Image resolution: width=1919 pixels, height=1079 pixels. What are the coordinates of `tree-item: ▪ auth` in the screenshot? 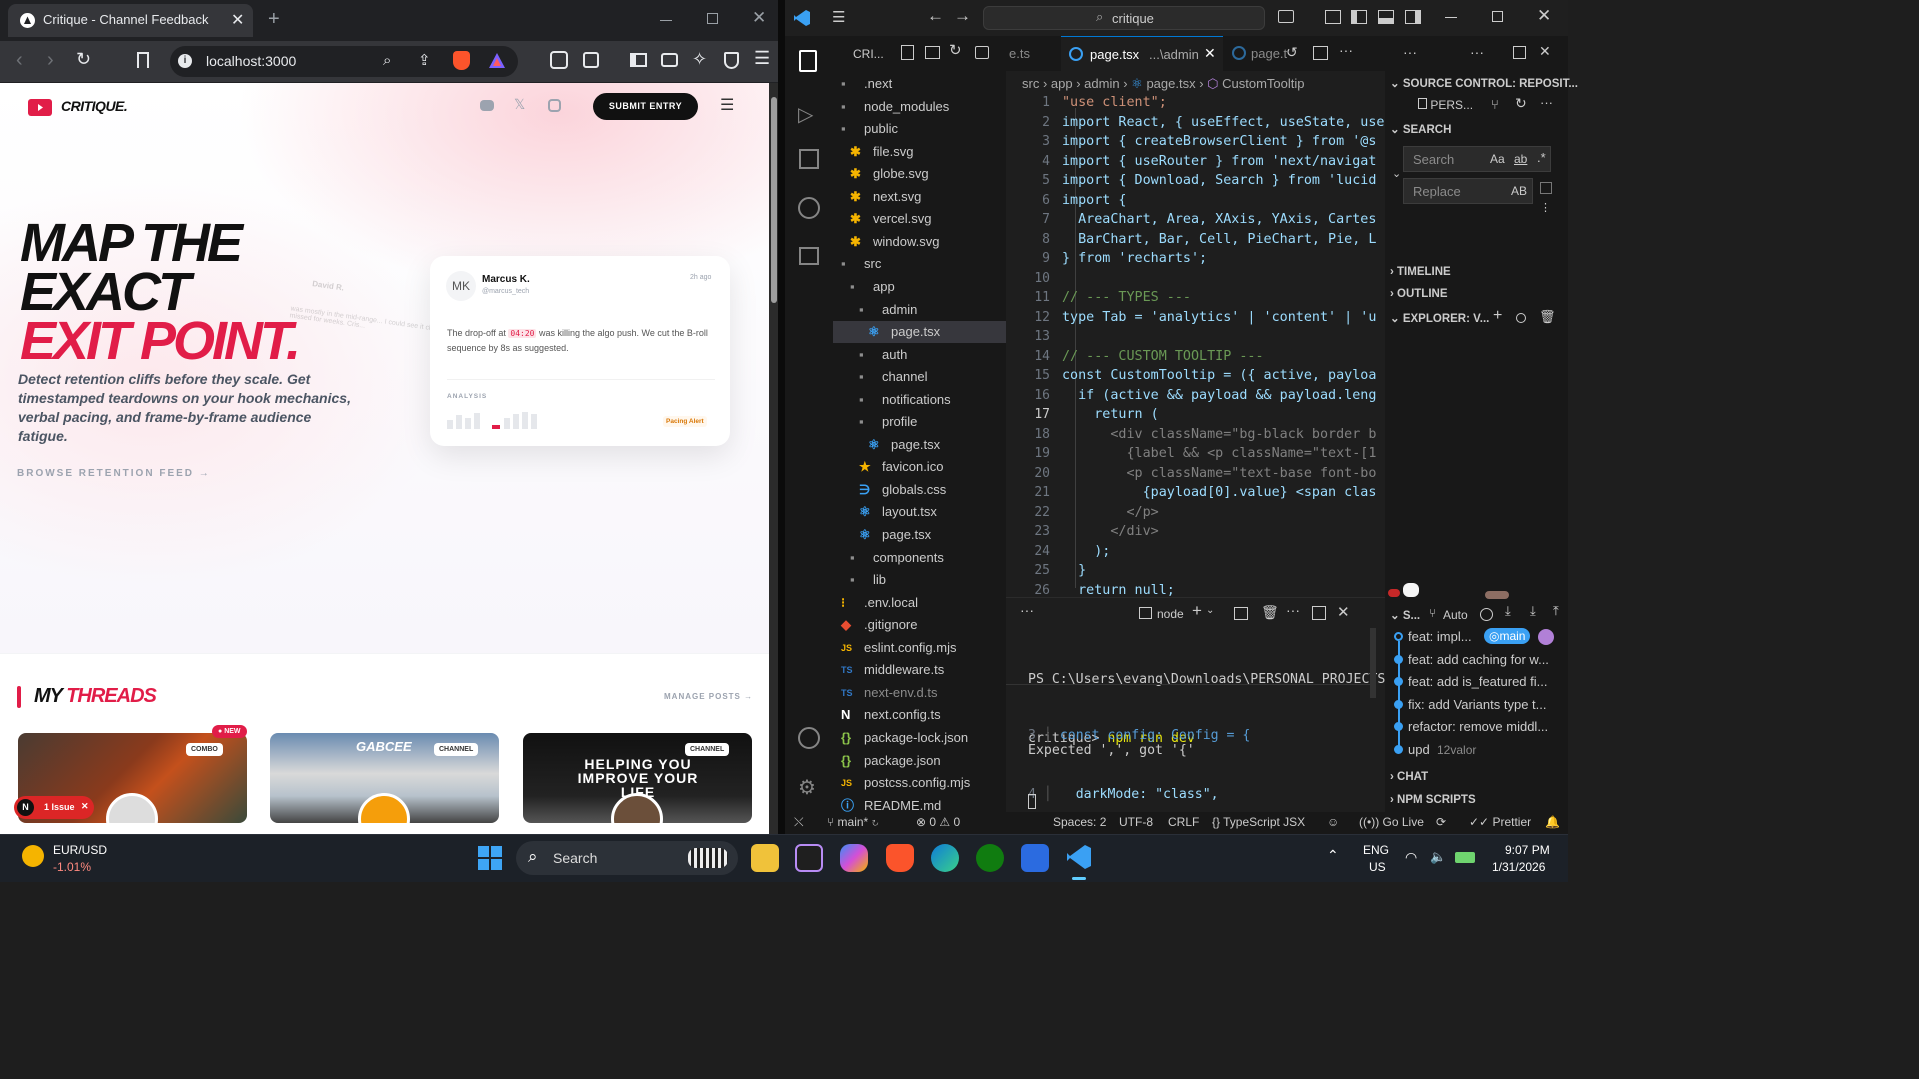 It's located at (919, 355).